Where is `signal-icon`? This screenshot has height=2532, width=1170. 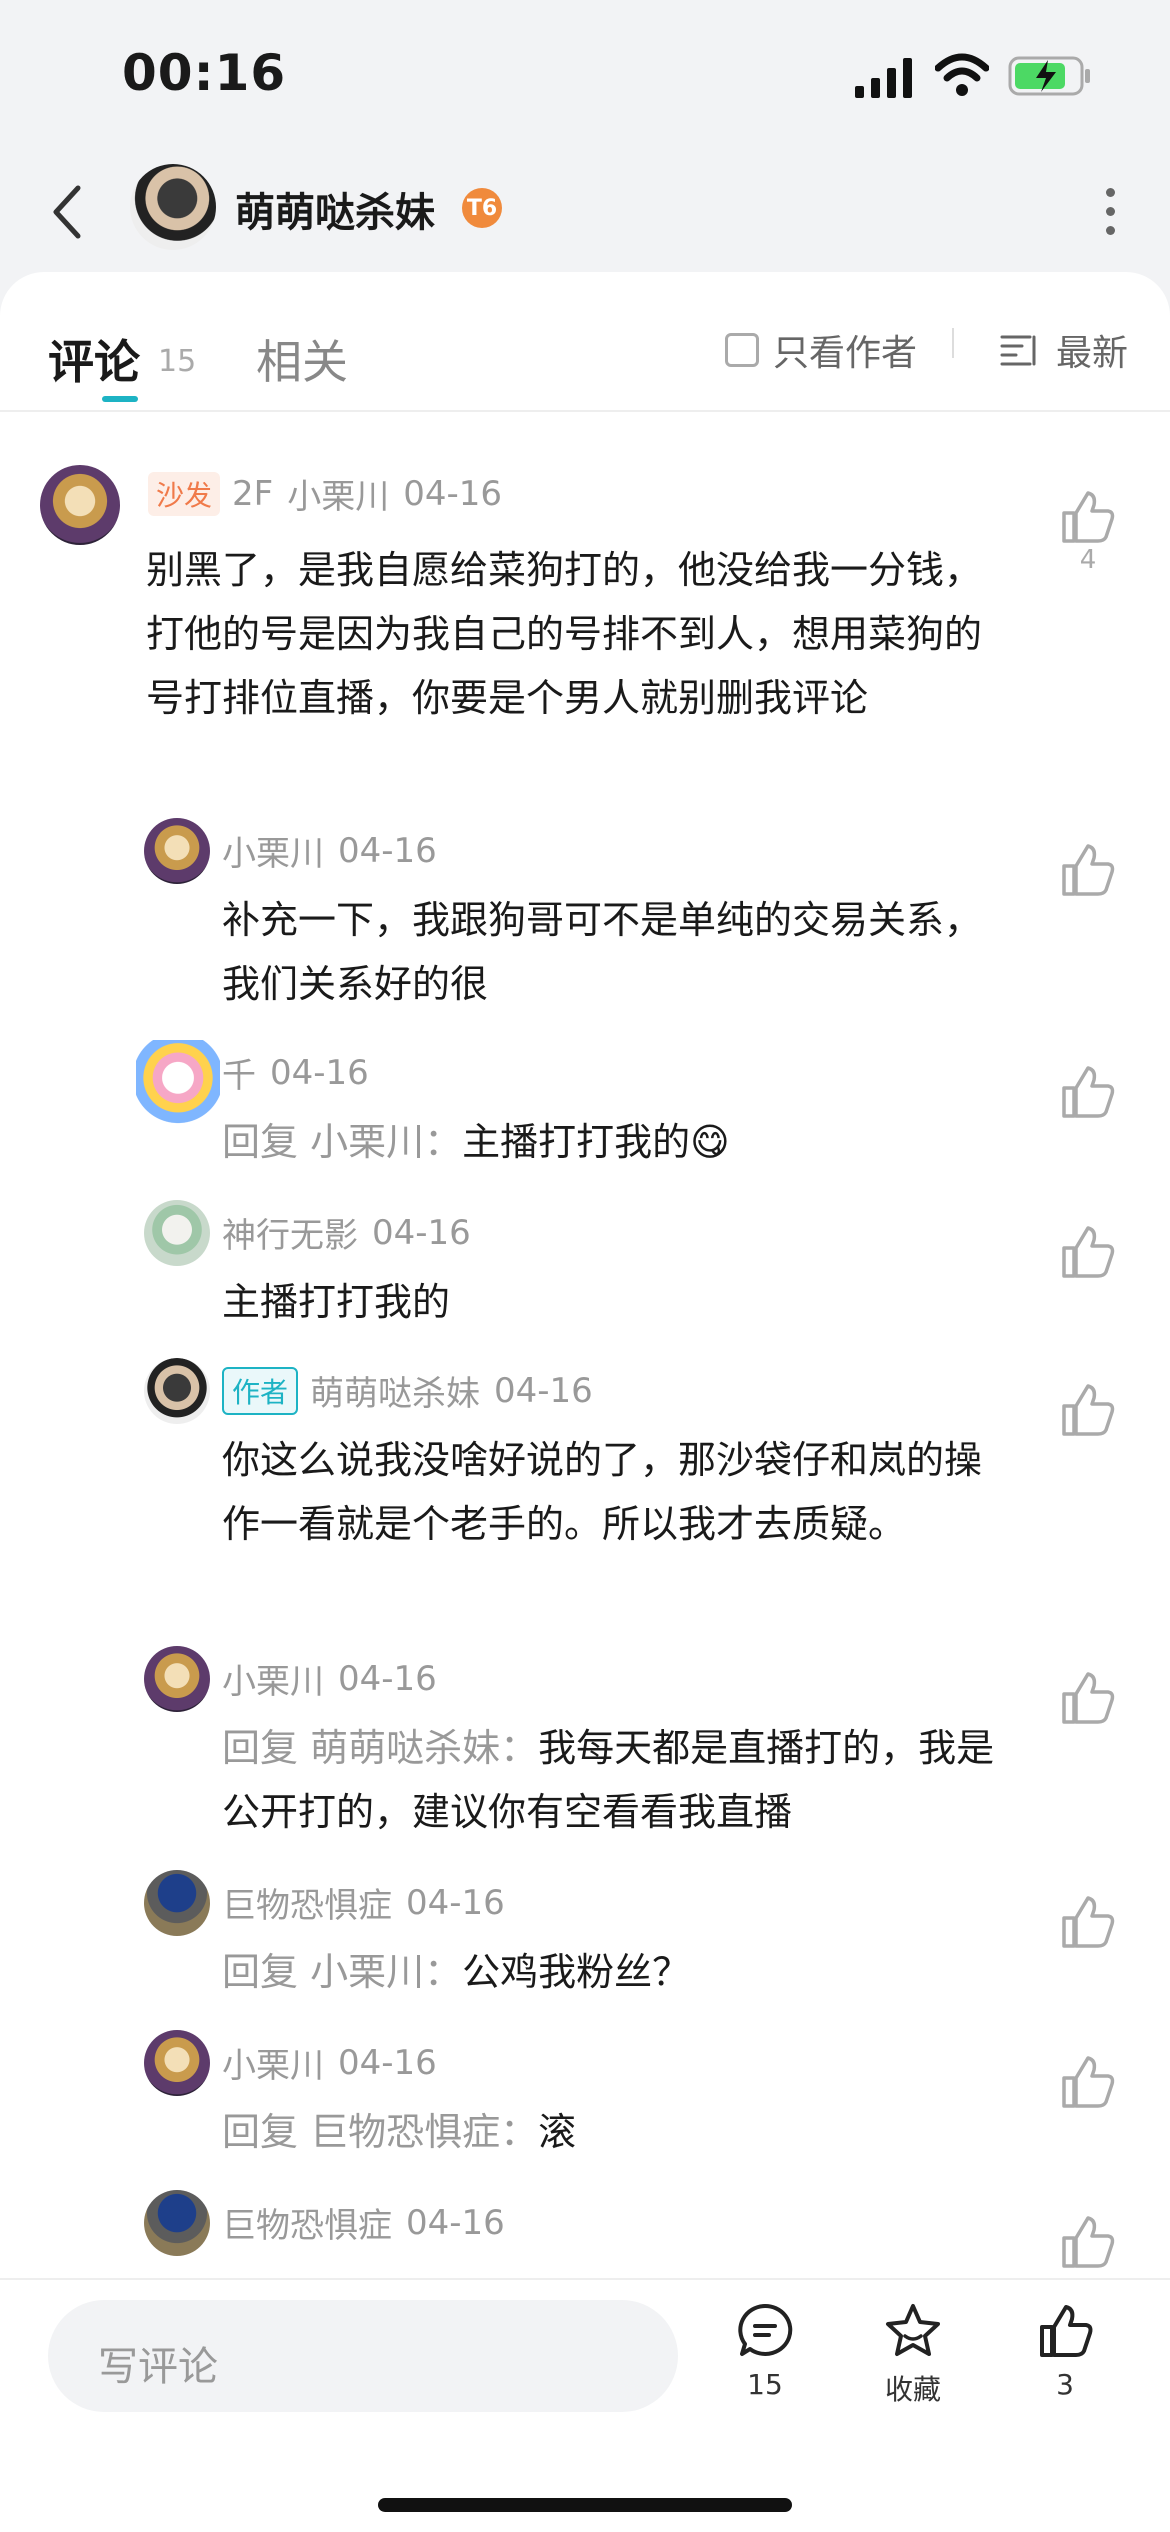 signal-icon is located at coordinates (883, 78).